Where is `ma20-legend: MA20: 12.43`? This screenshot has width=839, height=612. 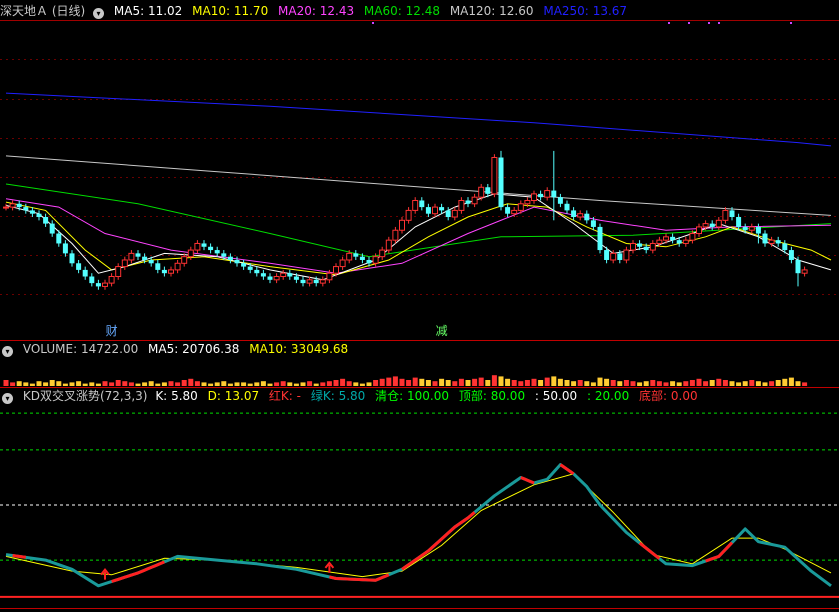 ma20-legend: MA20: 12.43 is located at coordinates (316, 11).